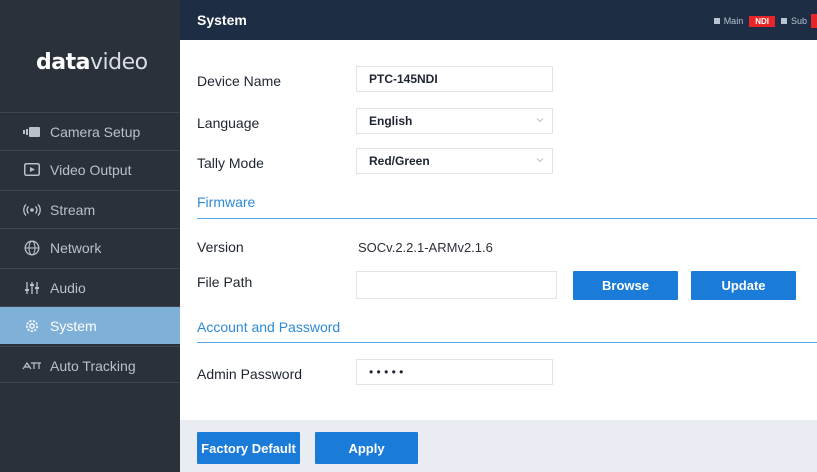 This screenshot has width=817, height=472. What do you see at coordinates (220, 247) in the screenshot?
I see `version-label: Version` at bounding box center [220, 247].